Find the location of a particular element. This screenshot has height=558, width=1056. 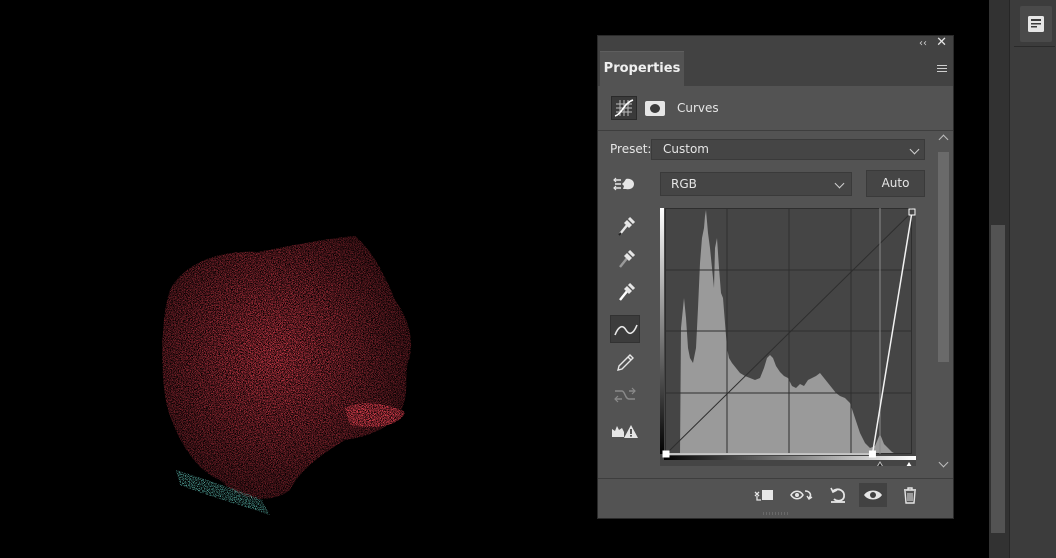

close-panel-icon: ✕ is located at coordinates (941, 43).